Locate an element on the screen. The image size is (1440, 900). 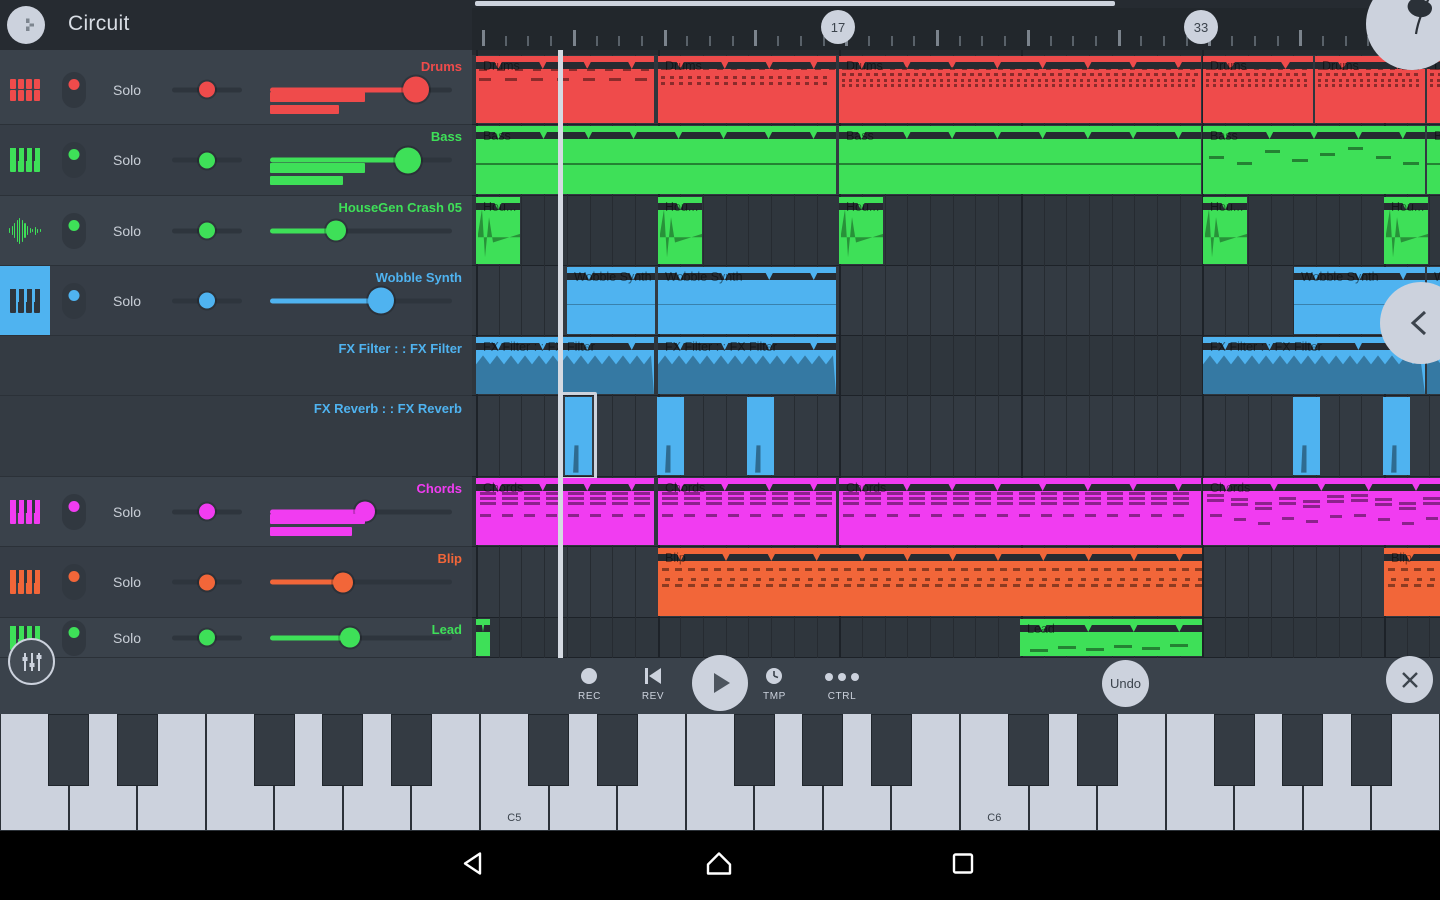
piano-keyboard: C5 C6 is located at coordinates (720, 772).